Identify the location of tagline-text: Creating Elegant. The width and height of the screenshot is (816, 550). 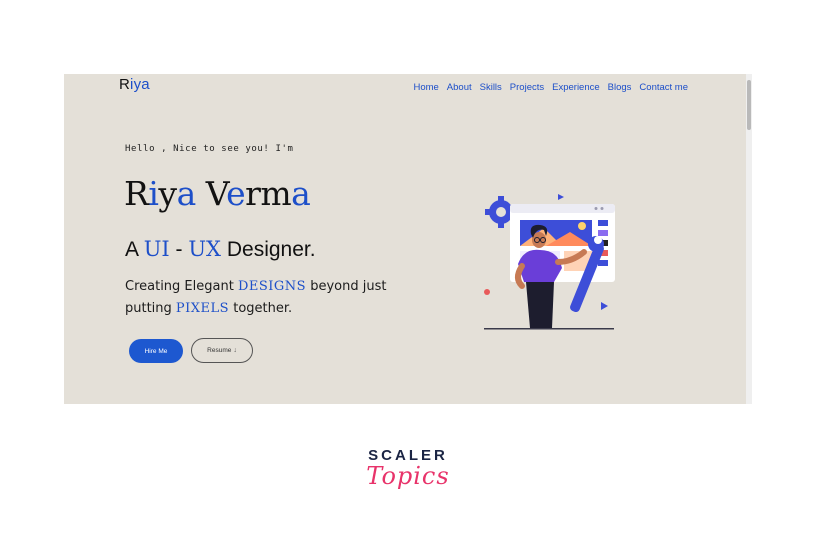
(181, 286).